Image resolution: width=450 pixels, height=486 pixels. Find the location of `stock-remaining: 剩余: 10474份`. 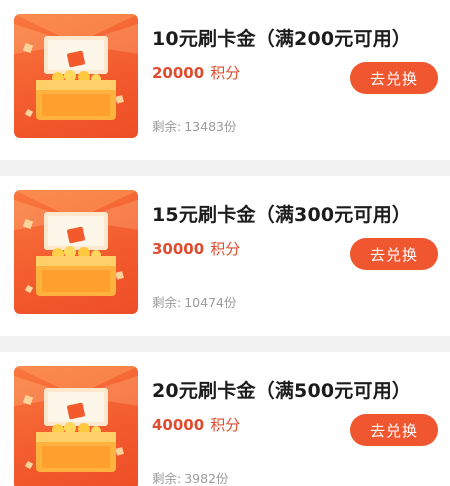

stock-remaining: 剩余: 10474份 is located at coordinates (194, 301).